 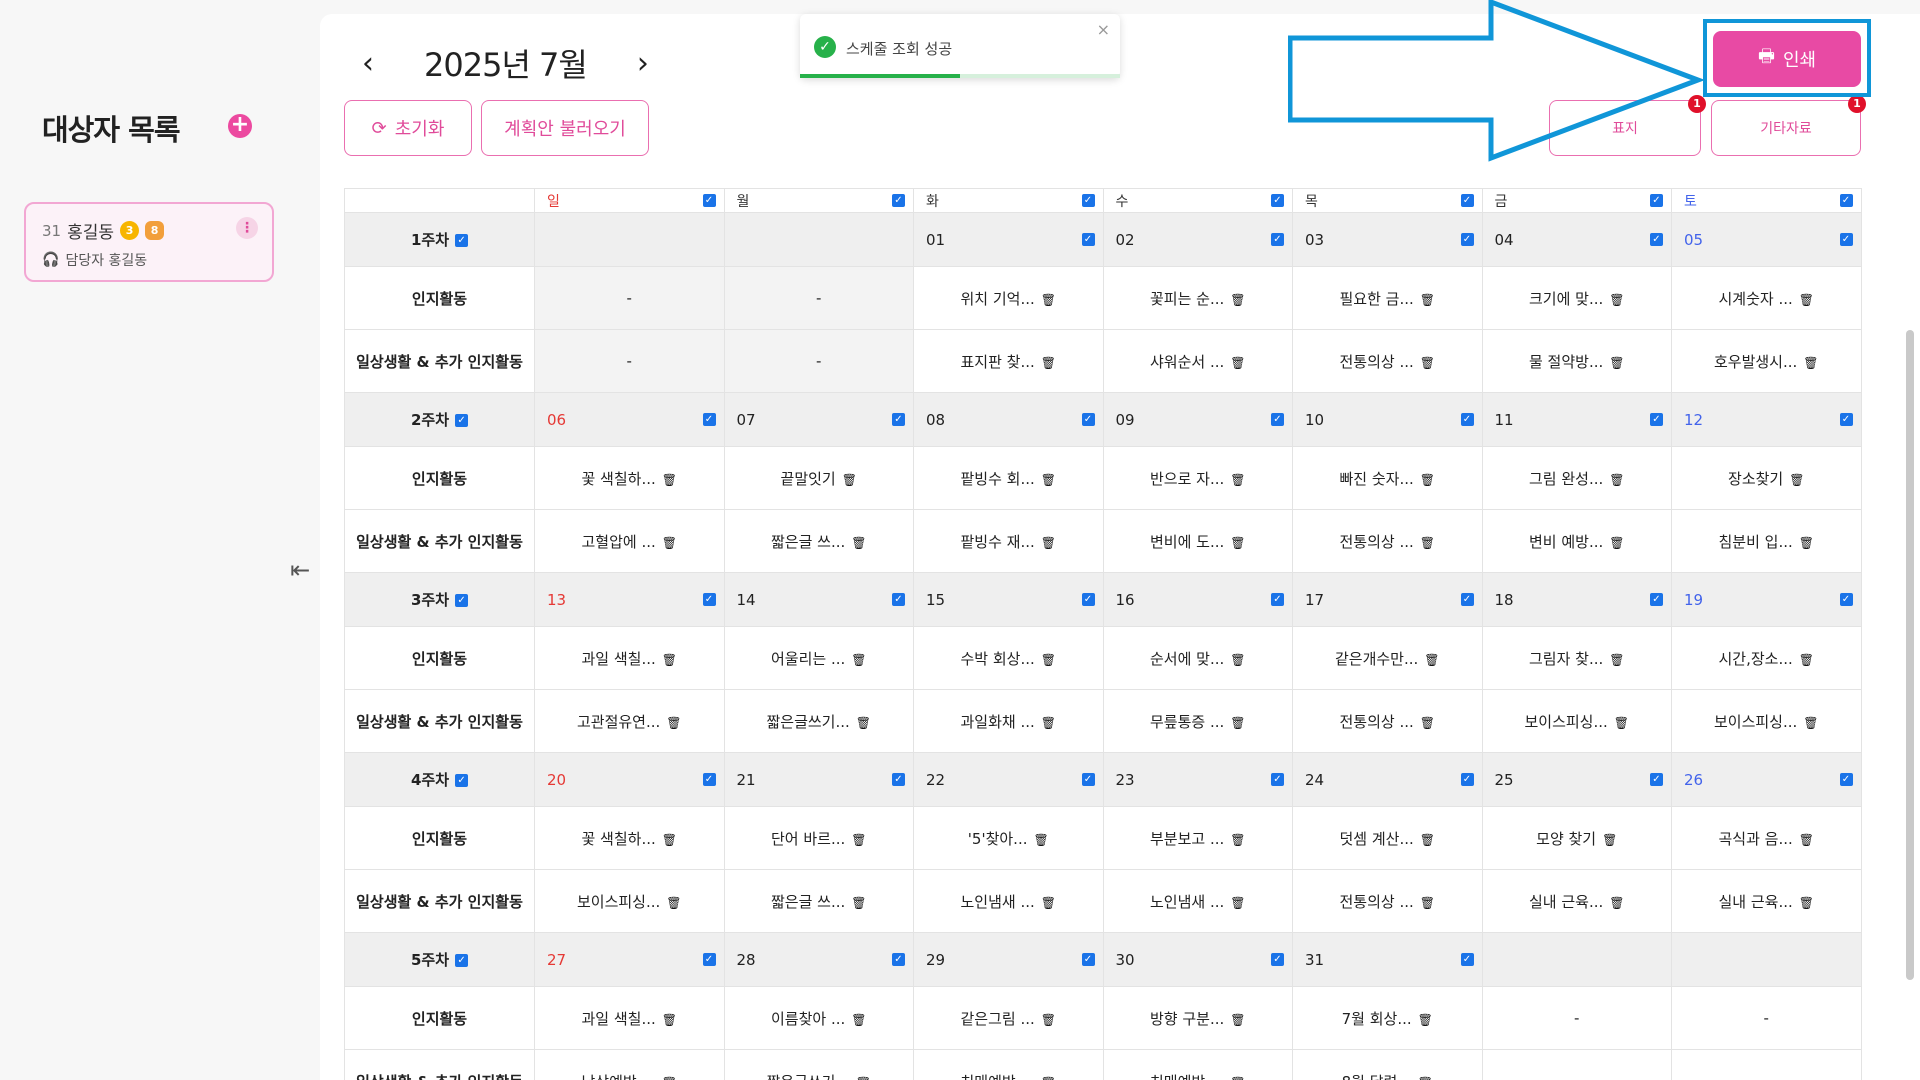 What do you see at coordinates (818, 658) in the screenshot?
I see `activity-cell: 어울리는 ... 🗑` at bounding box center [818, 658].